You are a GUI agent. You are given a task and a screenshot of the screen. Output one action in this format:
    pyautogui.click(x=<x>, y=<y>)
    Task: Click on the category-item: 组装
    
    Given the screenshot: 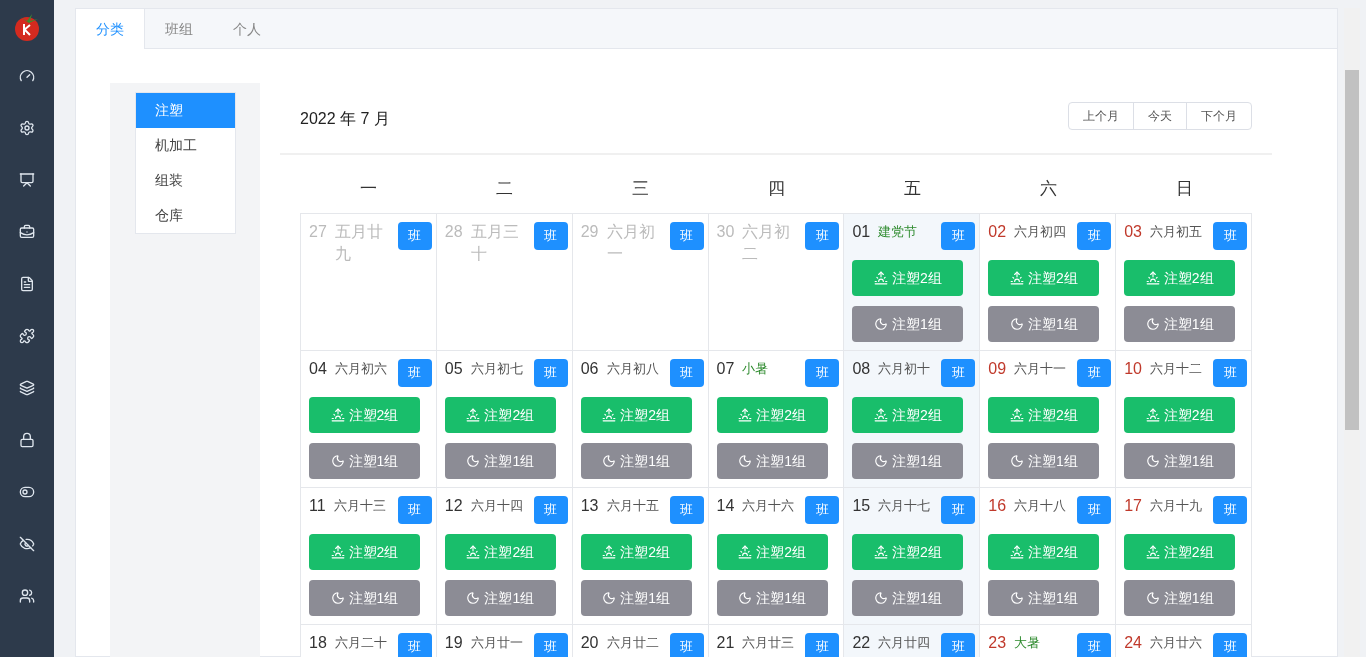 What is the action you would take?
    pyautogui.click(x=185, y=180)
    